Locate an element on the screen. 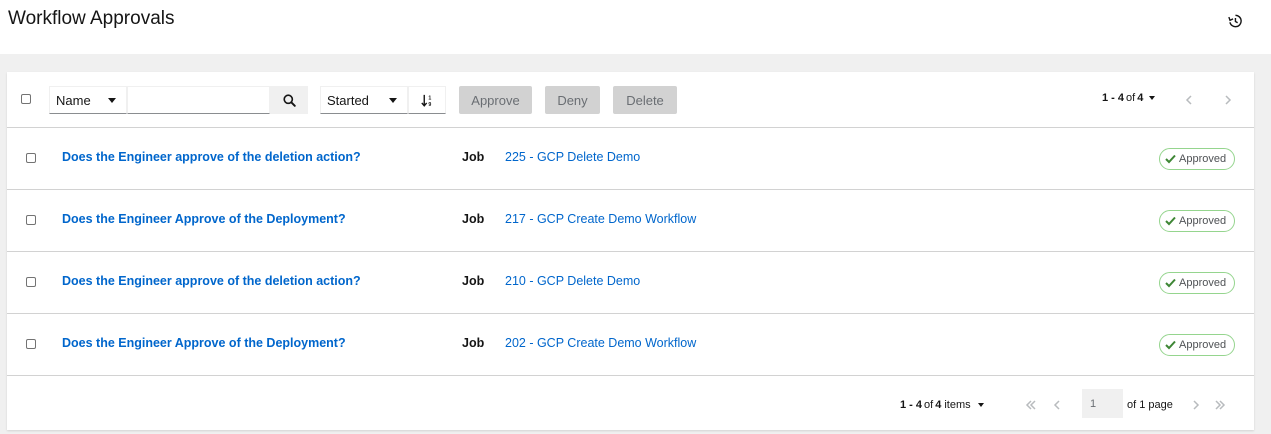 Image resolution: width=1271 pixels, height=434 pixels. page-title: Workflow Approvals is located at coordinates (91, 18).